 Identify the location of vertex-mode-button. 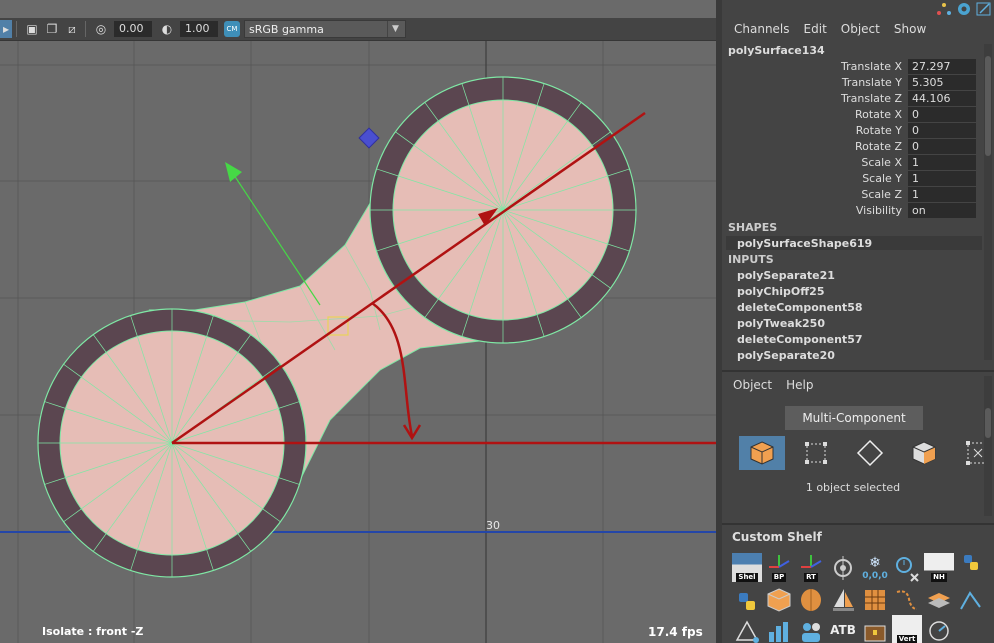
(816, 453).